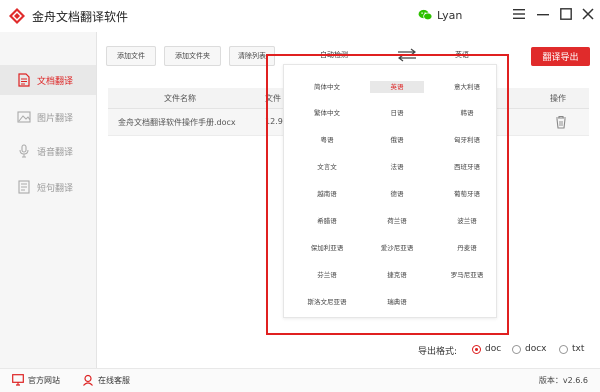 This screenshot has height=392, width=600. Describe the element at coordinates (467, 248) in the screenshot. I see `language-option-danish: 丹麦语` at that location.